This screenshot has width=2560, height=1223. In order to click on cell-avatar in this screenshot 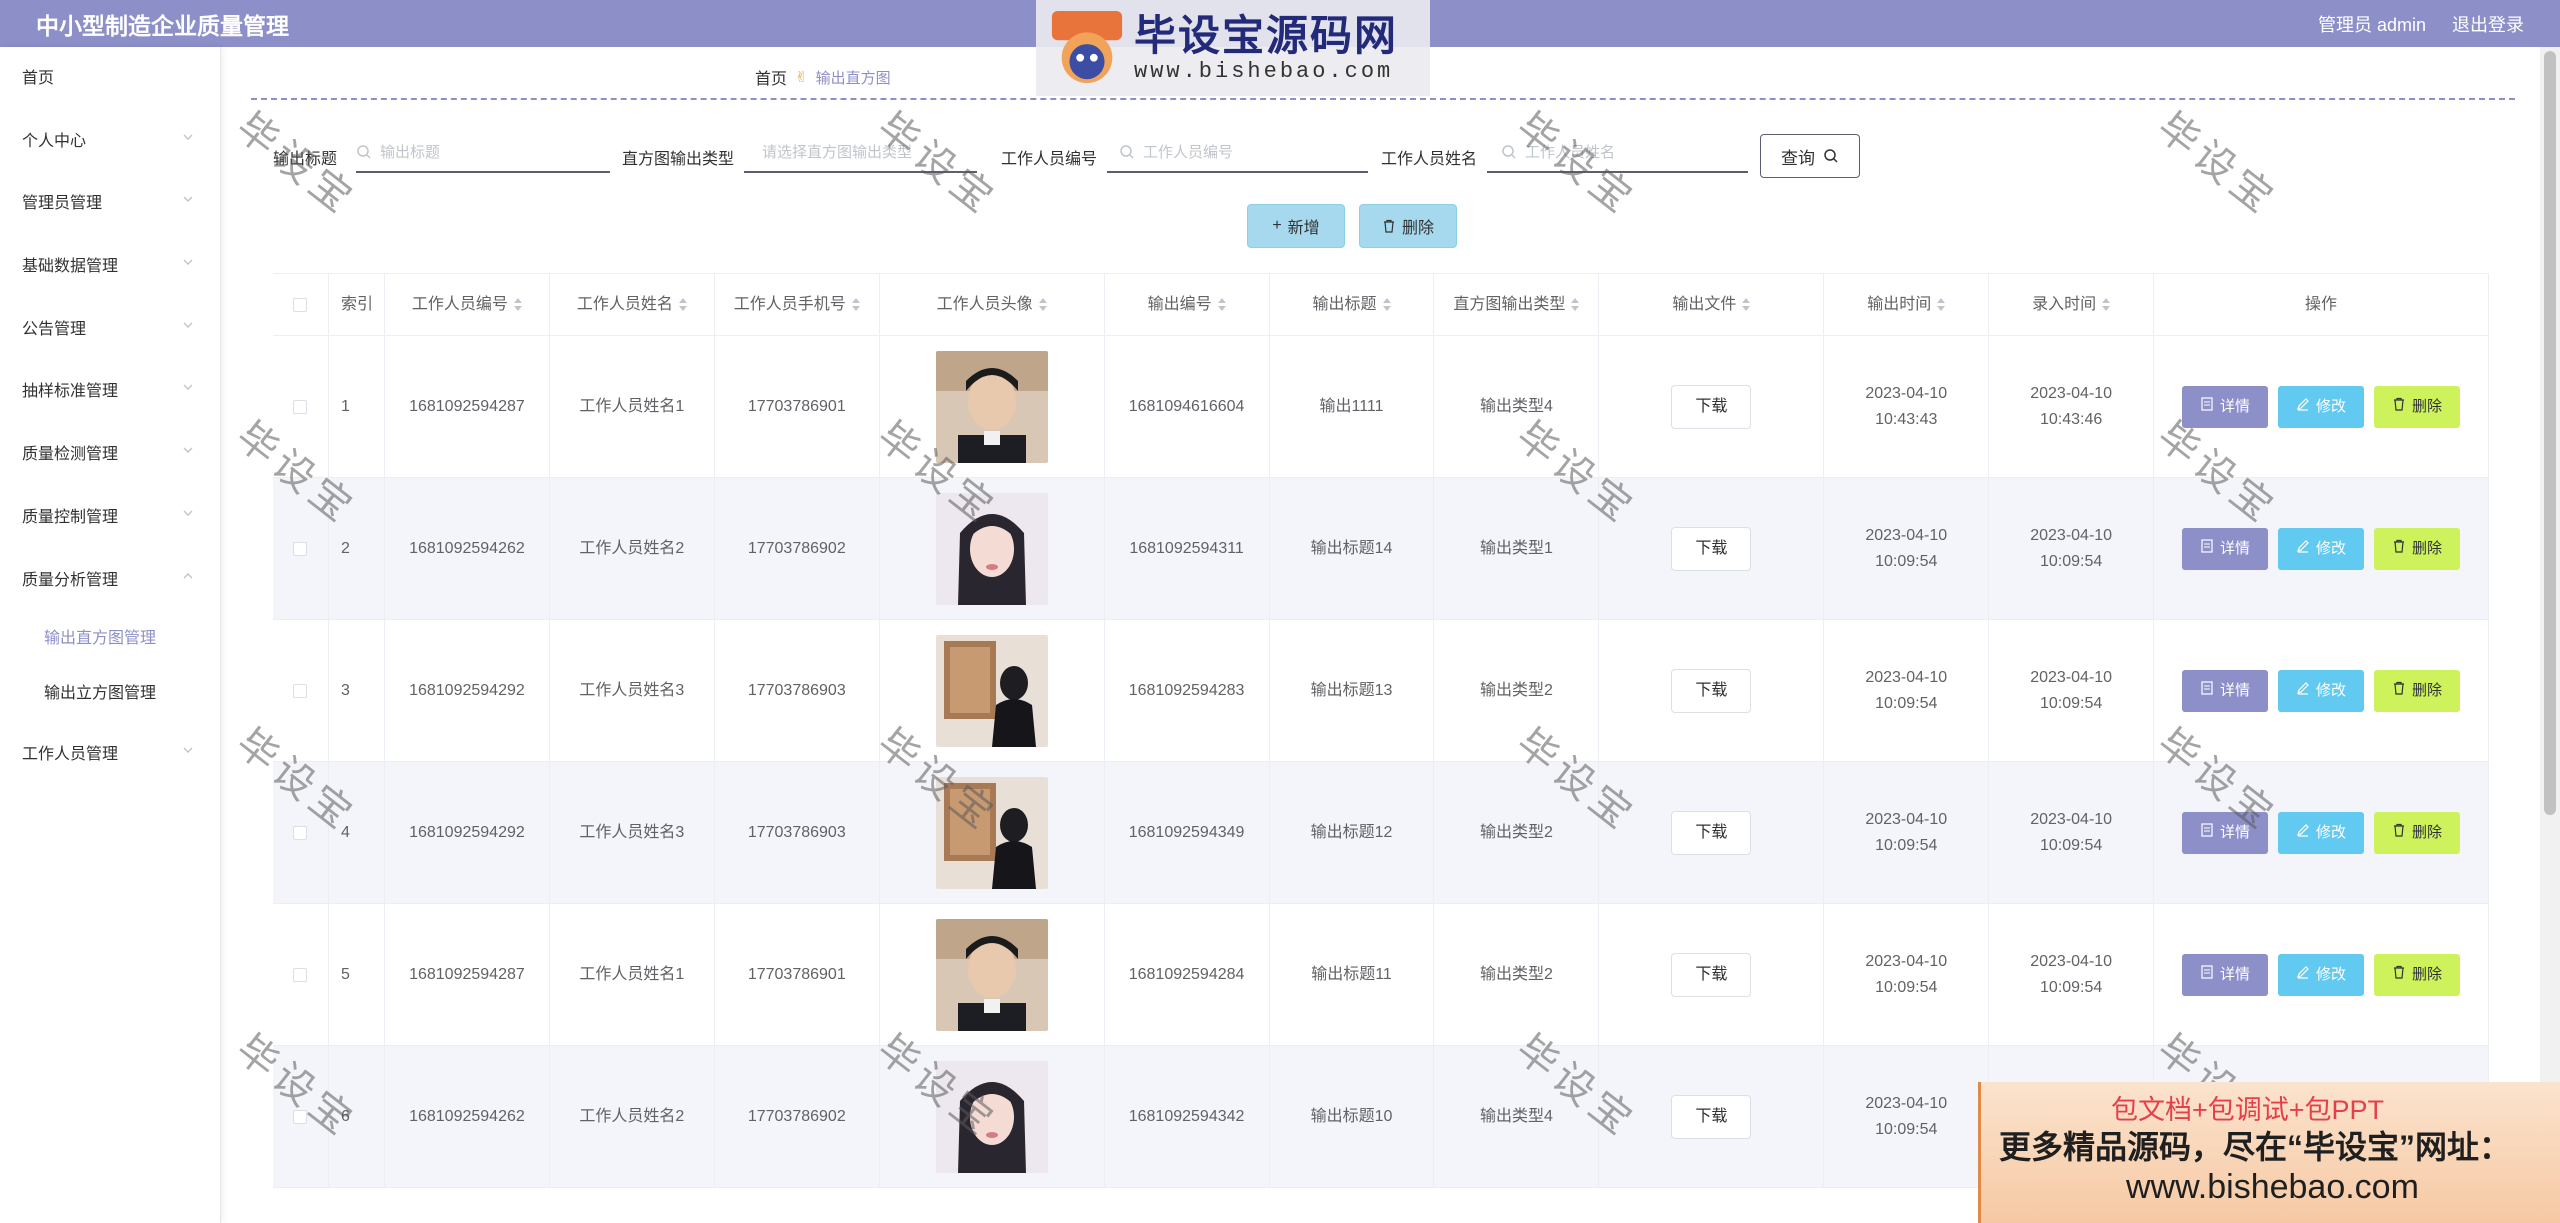, I will do `click(992, 974)`.